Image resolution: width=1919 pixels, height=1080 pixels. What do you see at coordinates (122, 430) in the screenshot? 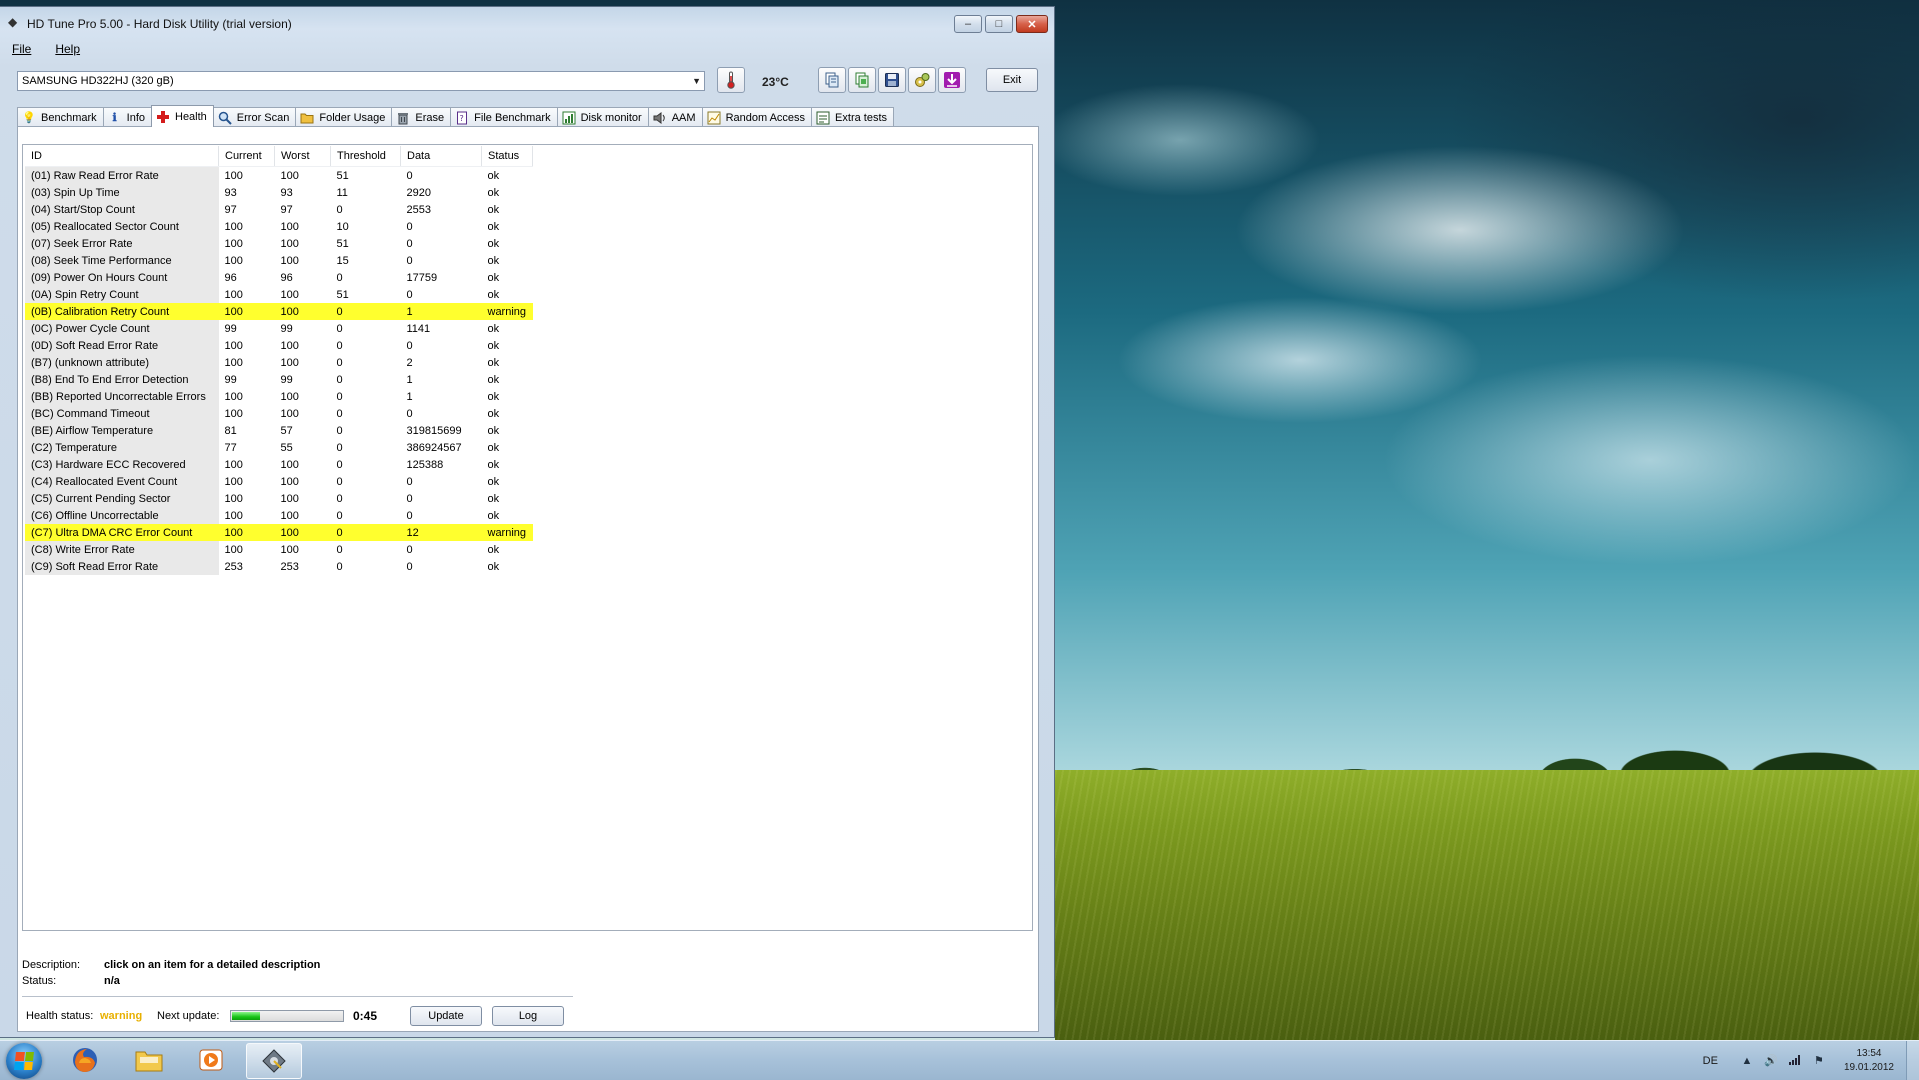
I see `cell-id: (BE) Airflow Temperature` at bounding box center [122, 430].